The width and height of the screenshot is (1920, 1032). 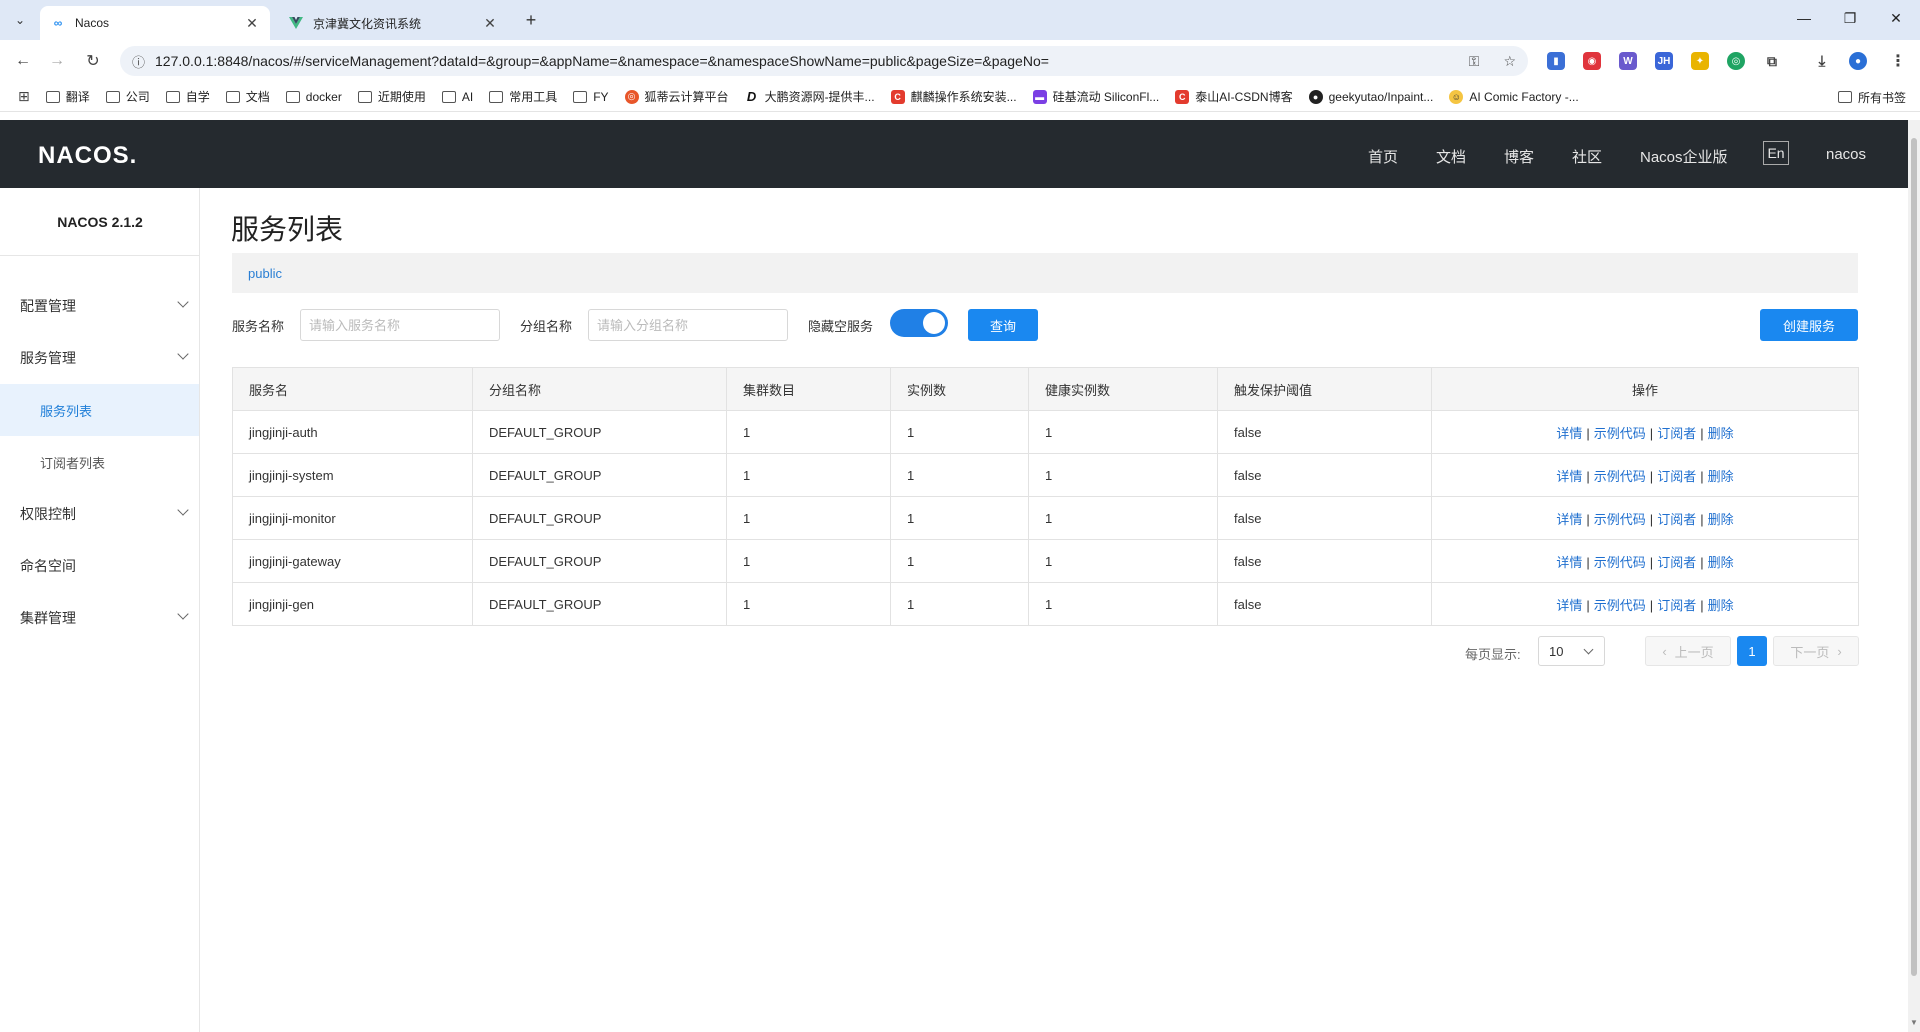 I want to click on page-1-button: 1, so click(x=1752, y=651).